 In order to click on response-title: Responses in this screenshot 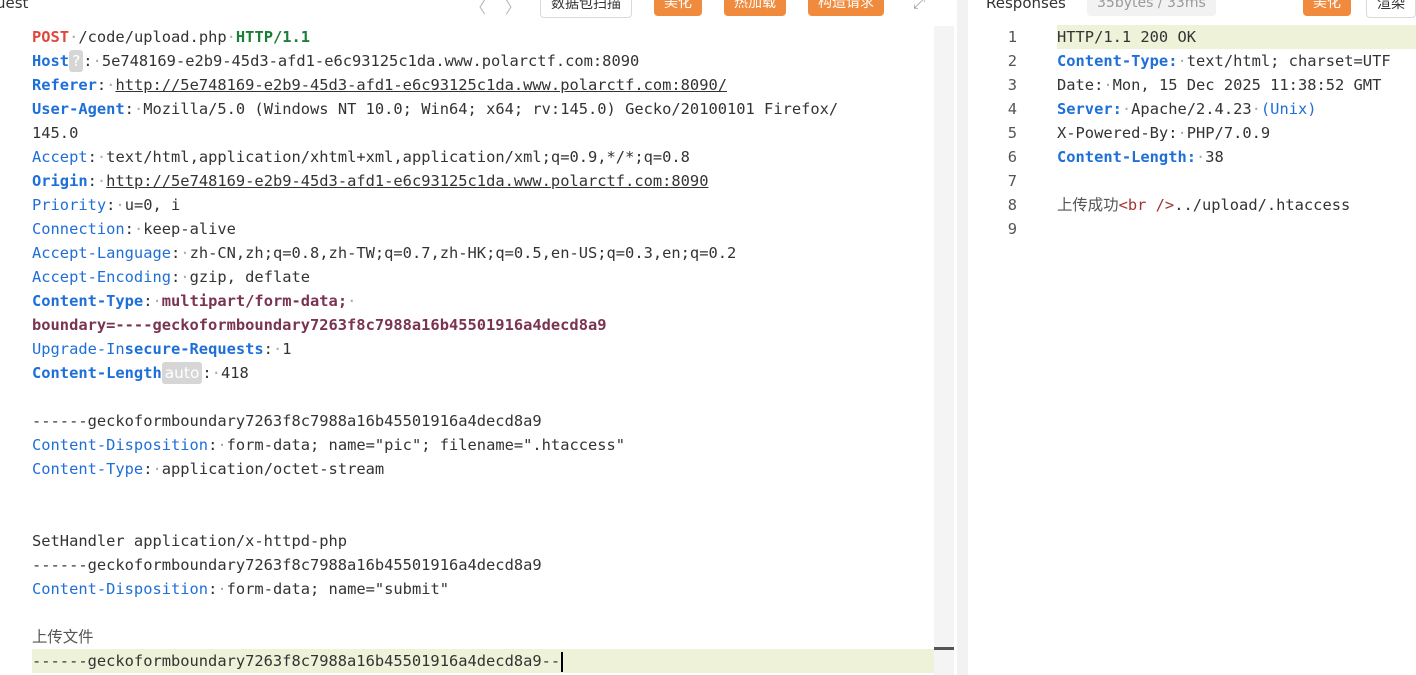, I will do `click(1026, 6)`.